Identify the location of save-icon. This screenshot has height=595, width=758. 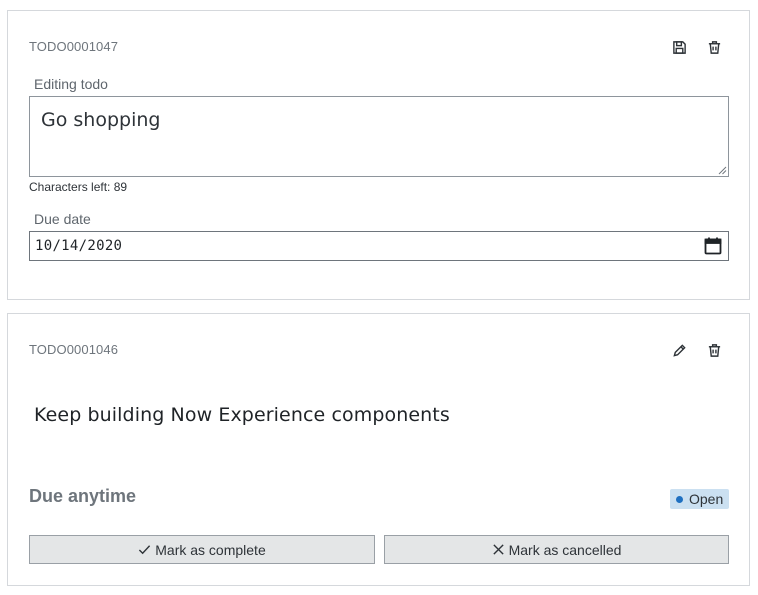
(679, 47).